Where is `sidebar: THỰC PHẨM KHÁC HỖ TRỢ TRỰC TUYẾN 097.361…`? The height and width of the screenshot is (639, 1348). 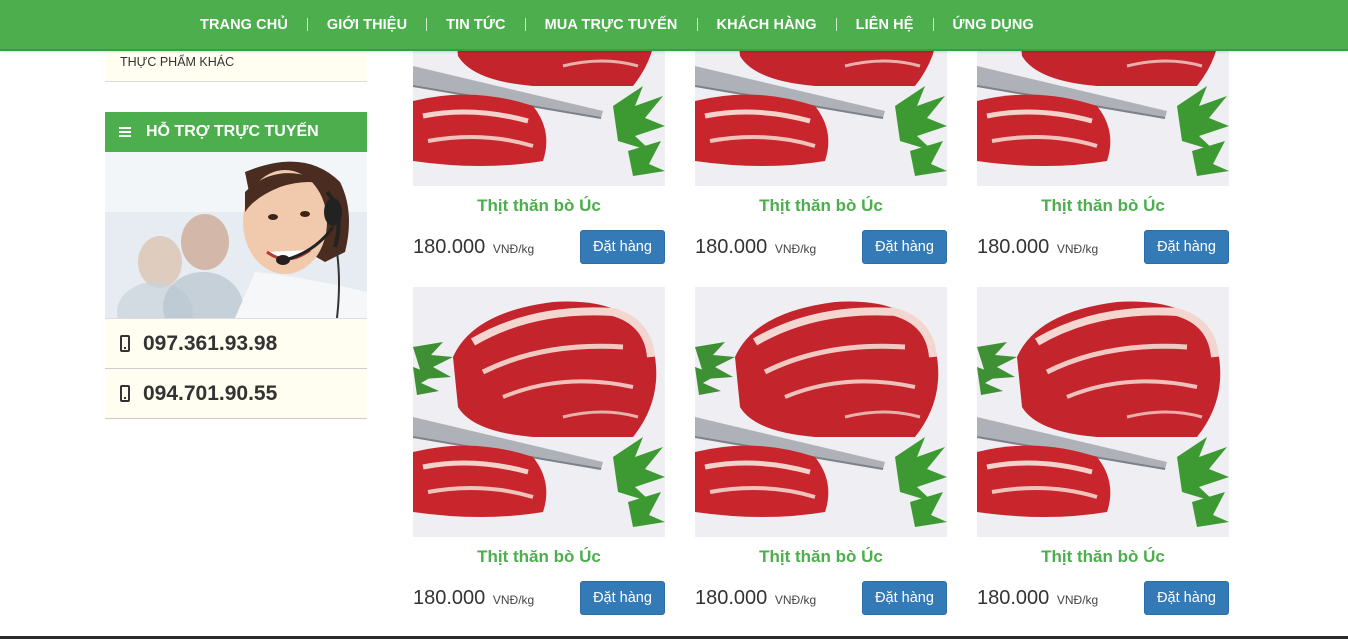 sidebar: THỰC PHẨM KHÁC HỖ TRỢ TRỰC TUYẾN 097.361… is located at coordinates (236, 235).